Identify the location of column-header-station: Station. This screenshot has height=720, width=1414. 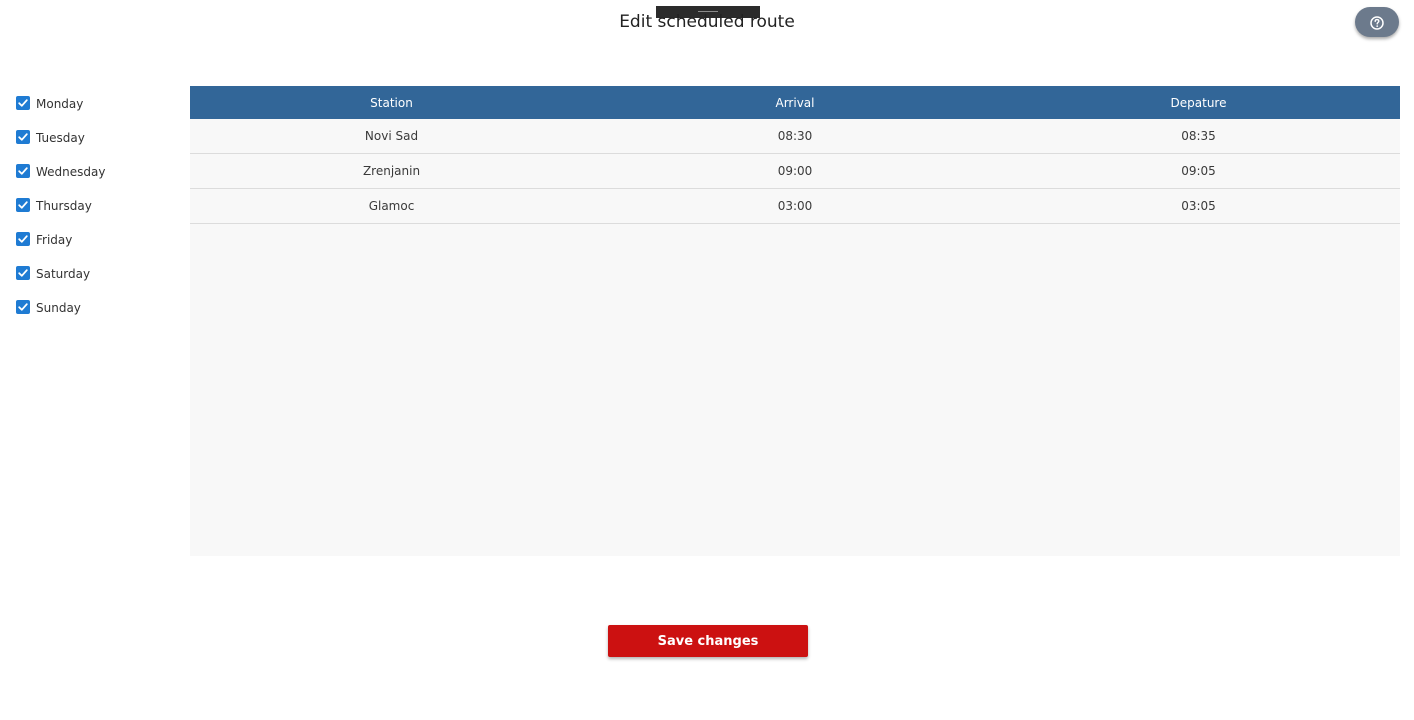
(391, 102).